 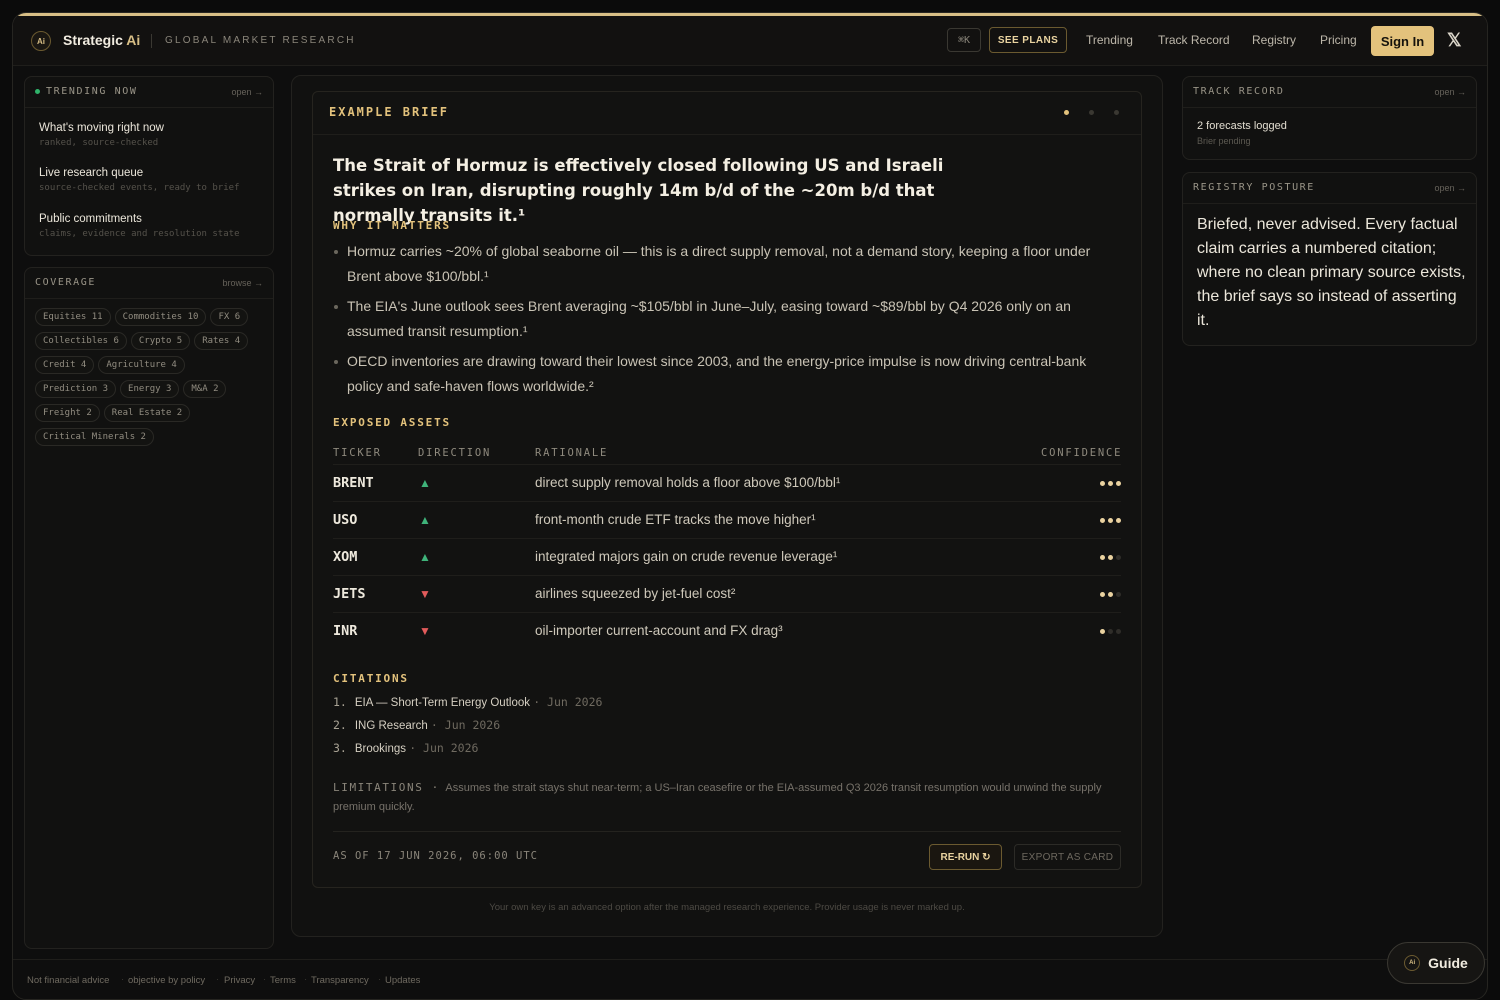 I want to click on trending-title-text: TRENDING NOW, so click(x=92, y=91).